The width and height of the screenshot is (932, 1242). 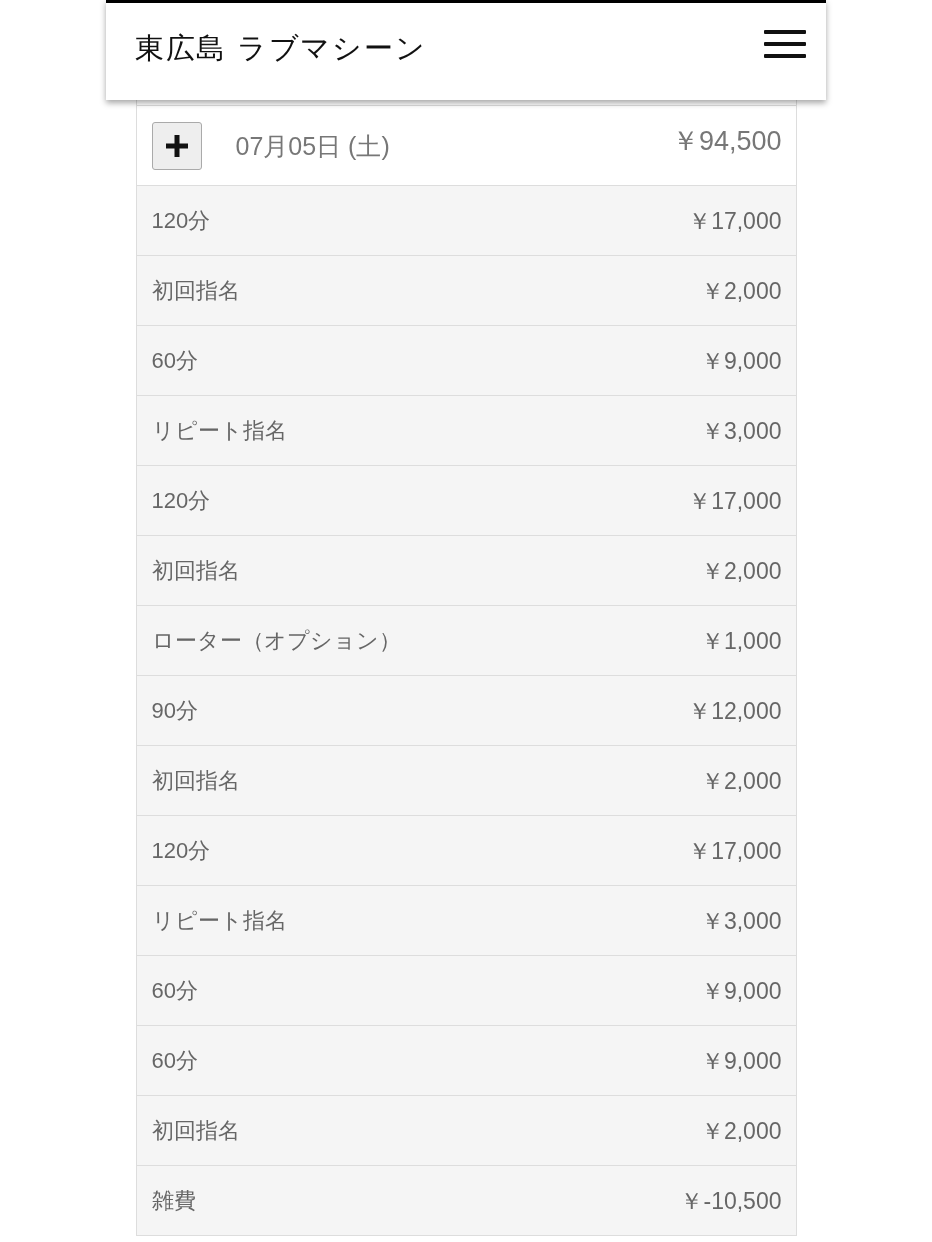 I want to click on date-label: 07月05日 (土), so click(x=312, y=146).